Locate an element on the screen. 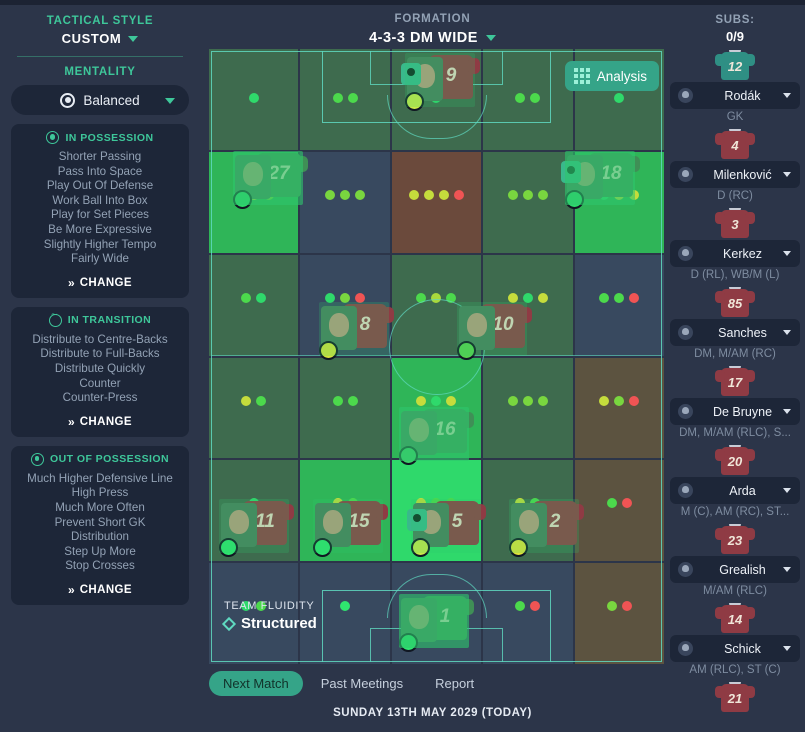  sub-number: 23 is located at coordinates (735, 540).